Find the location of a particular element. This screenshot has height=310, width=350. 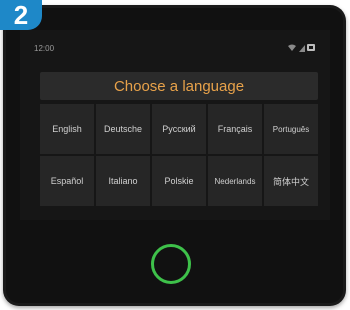

home-button-ring is located at coordinates (171, 264).